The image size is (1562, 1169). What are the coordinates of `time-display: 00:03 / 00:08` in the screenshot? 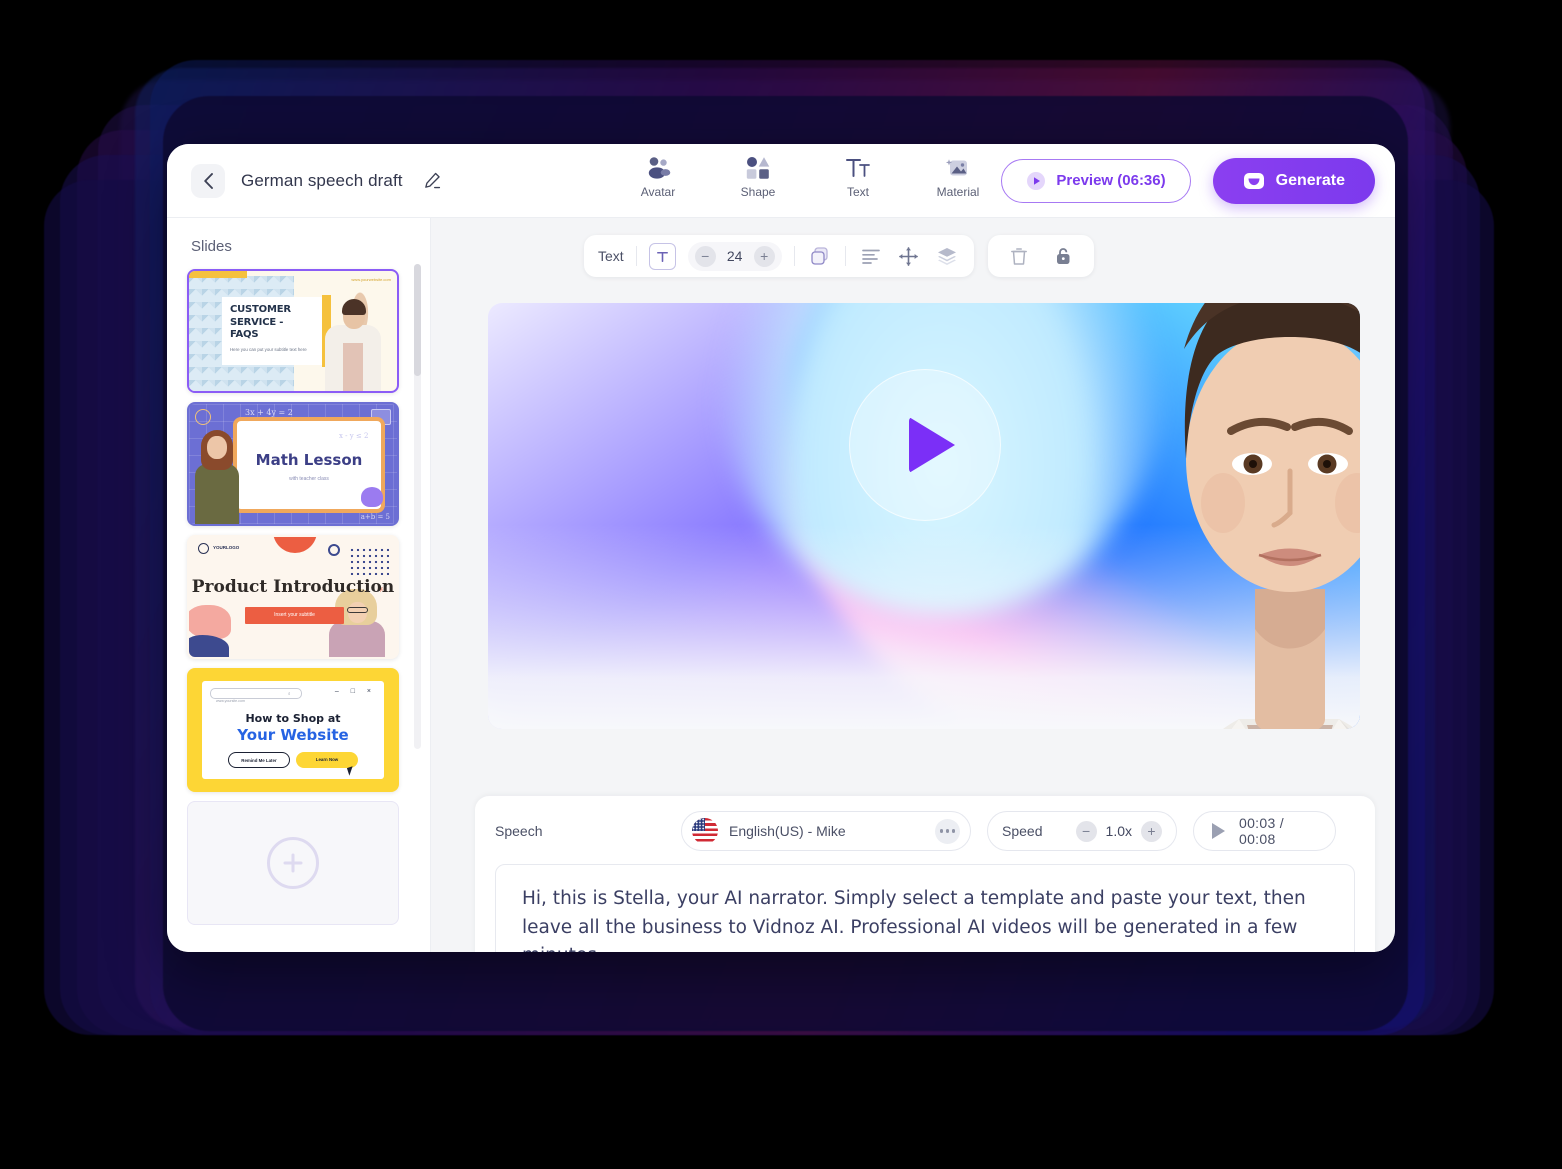 It's located at (1261, 831).